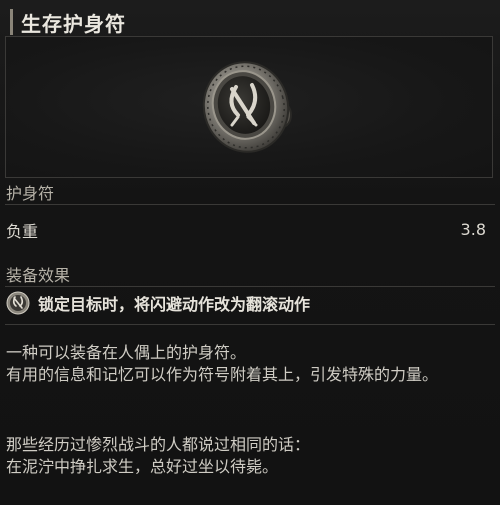  What do you see at coordinates (73, 23) in the screenshot?
I see `item-title: 生存护身符` at bounding box center [73, 23].